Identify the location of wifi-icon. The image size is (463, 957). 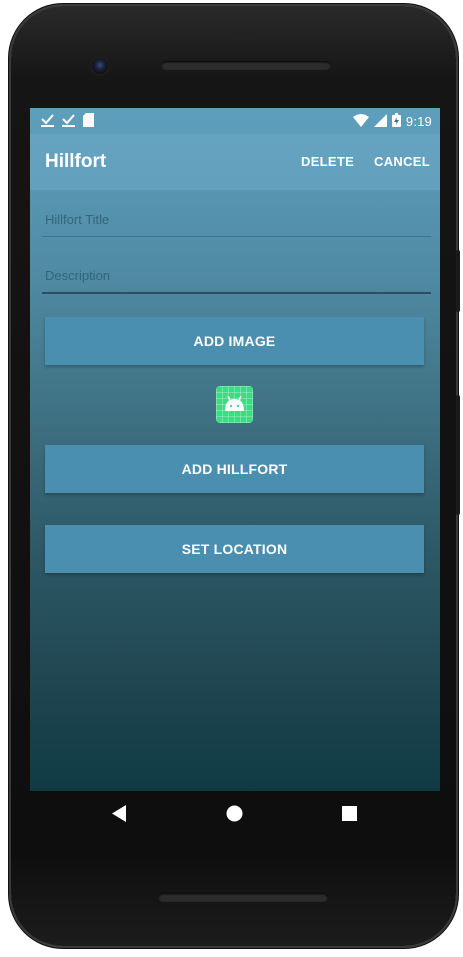
(360, 121).